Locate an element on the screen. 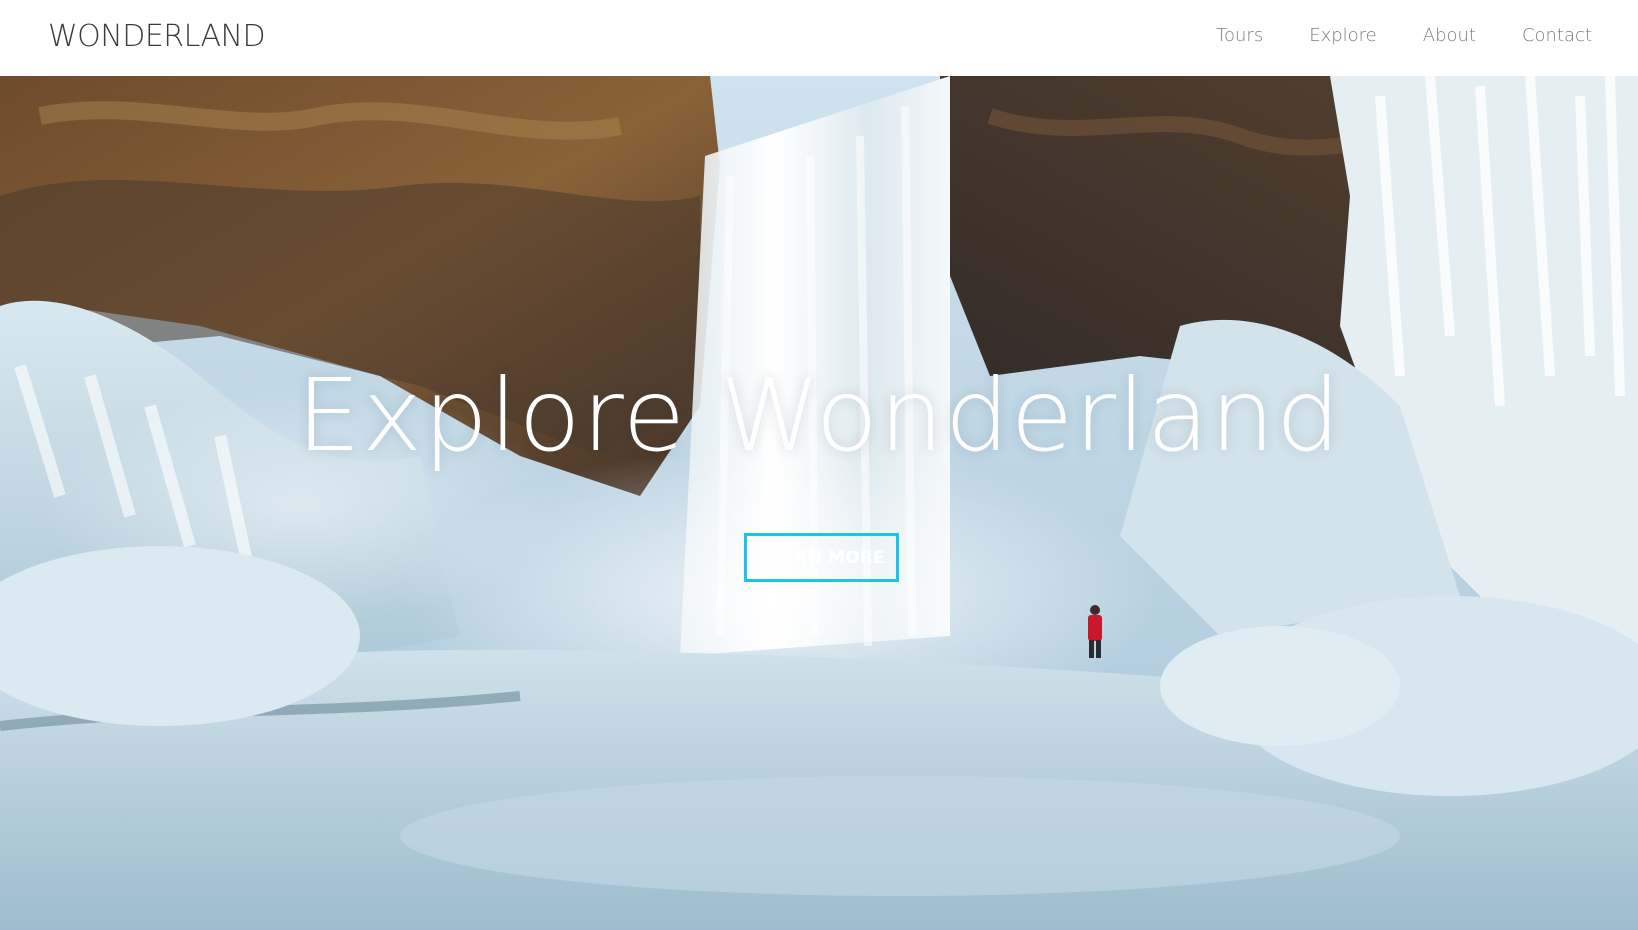 The width and height of the screenshot is (1638, 930). nav-item-explore: Explore is located at coordinates (1343, 35).